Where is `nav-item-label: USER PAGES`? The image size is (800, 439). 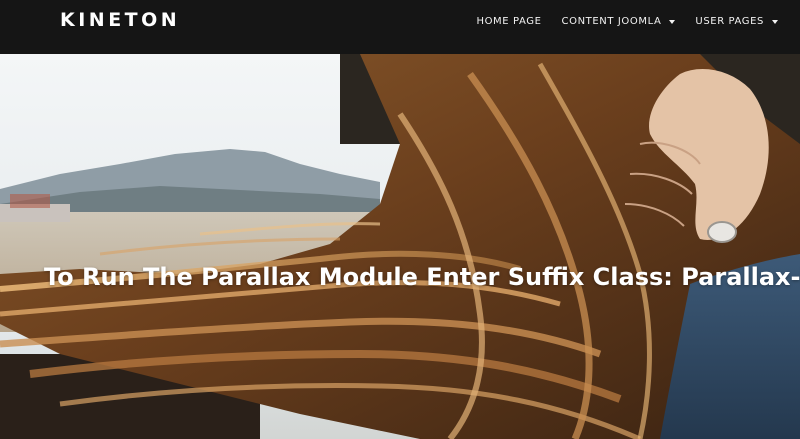 nav-item-label: USER PAGES is located at coordinates (729, 21).